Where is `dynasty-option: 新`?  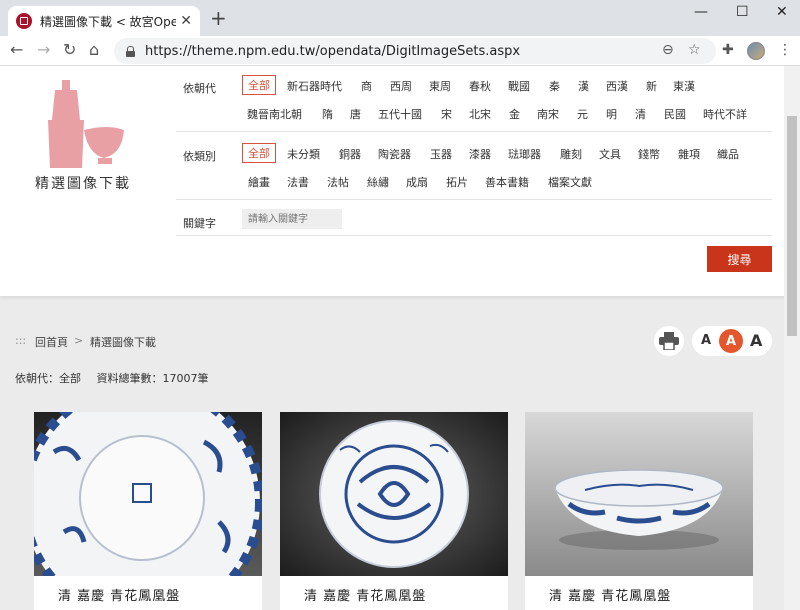
dynasty-option: 新 is located at coordinates (651, 86).